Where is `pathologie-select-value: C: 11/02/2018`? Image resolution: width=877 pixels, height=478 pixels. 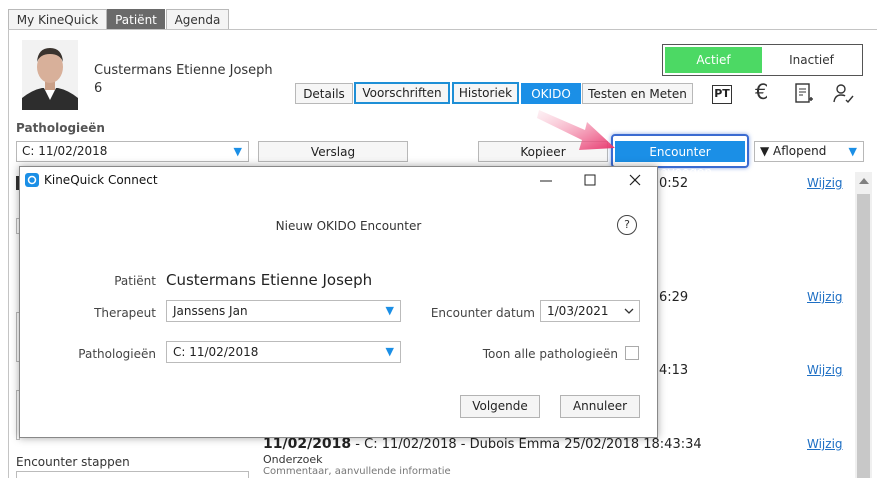 pathologie-select-value: C: 11/02/2018 is located at coordinates (216, 352).